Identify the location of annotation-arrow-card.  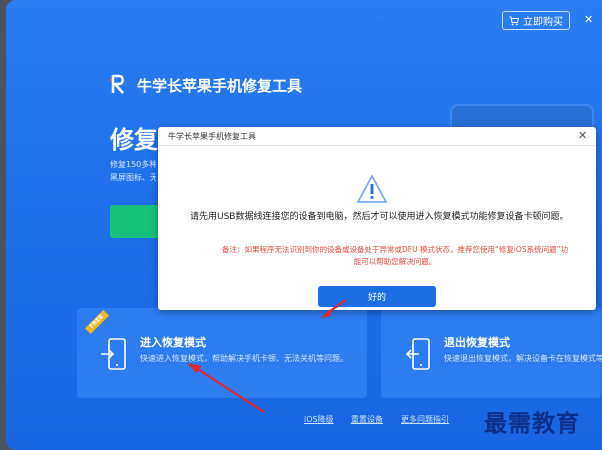
(226, 388).